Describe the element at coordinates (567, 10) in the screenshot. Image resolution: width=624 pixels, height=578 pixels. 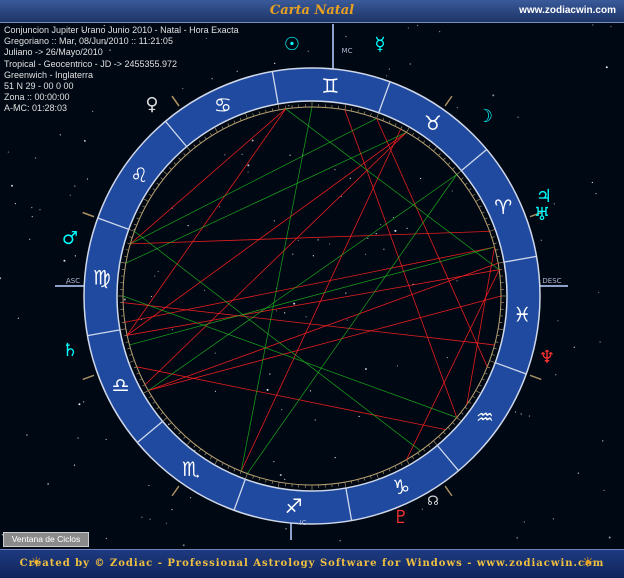
I see `website-url: www.zodiacwin.com` at that location.